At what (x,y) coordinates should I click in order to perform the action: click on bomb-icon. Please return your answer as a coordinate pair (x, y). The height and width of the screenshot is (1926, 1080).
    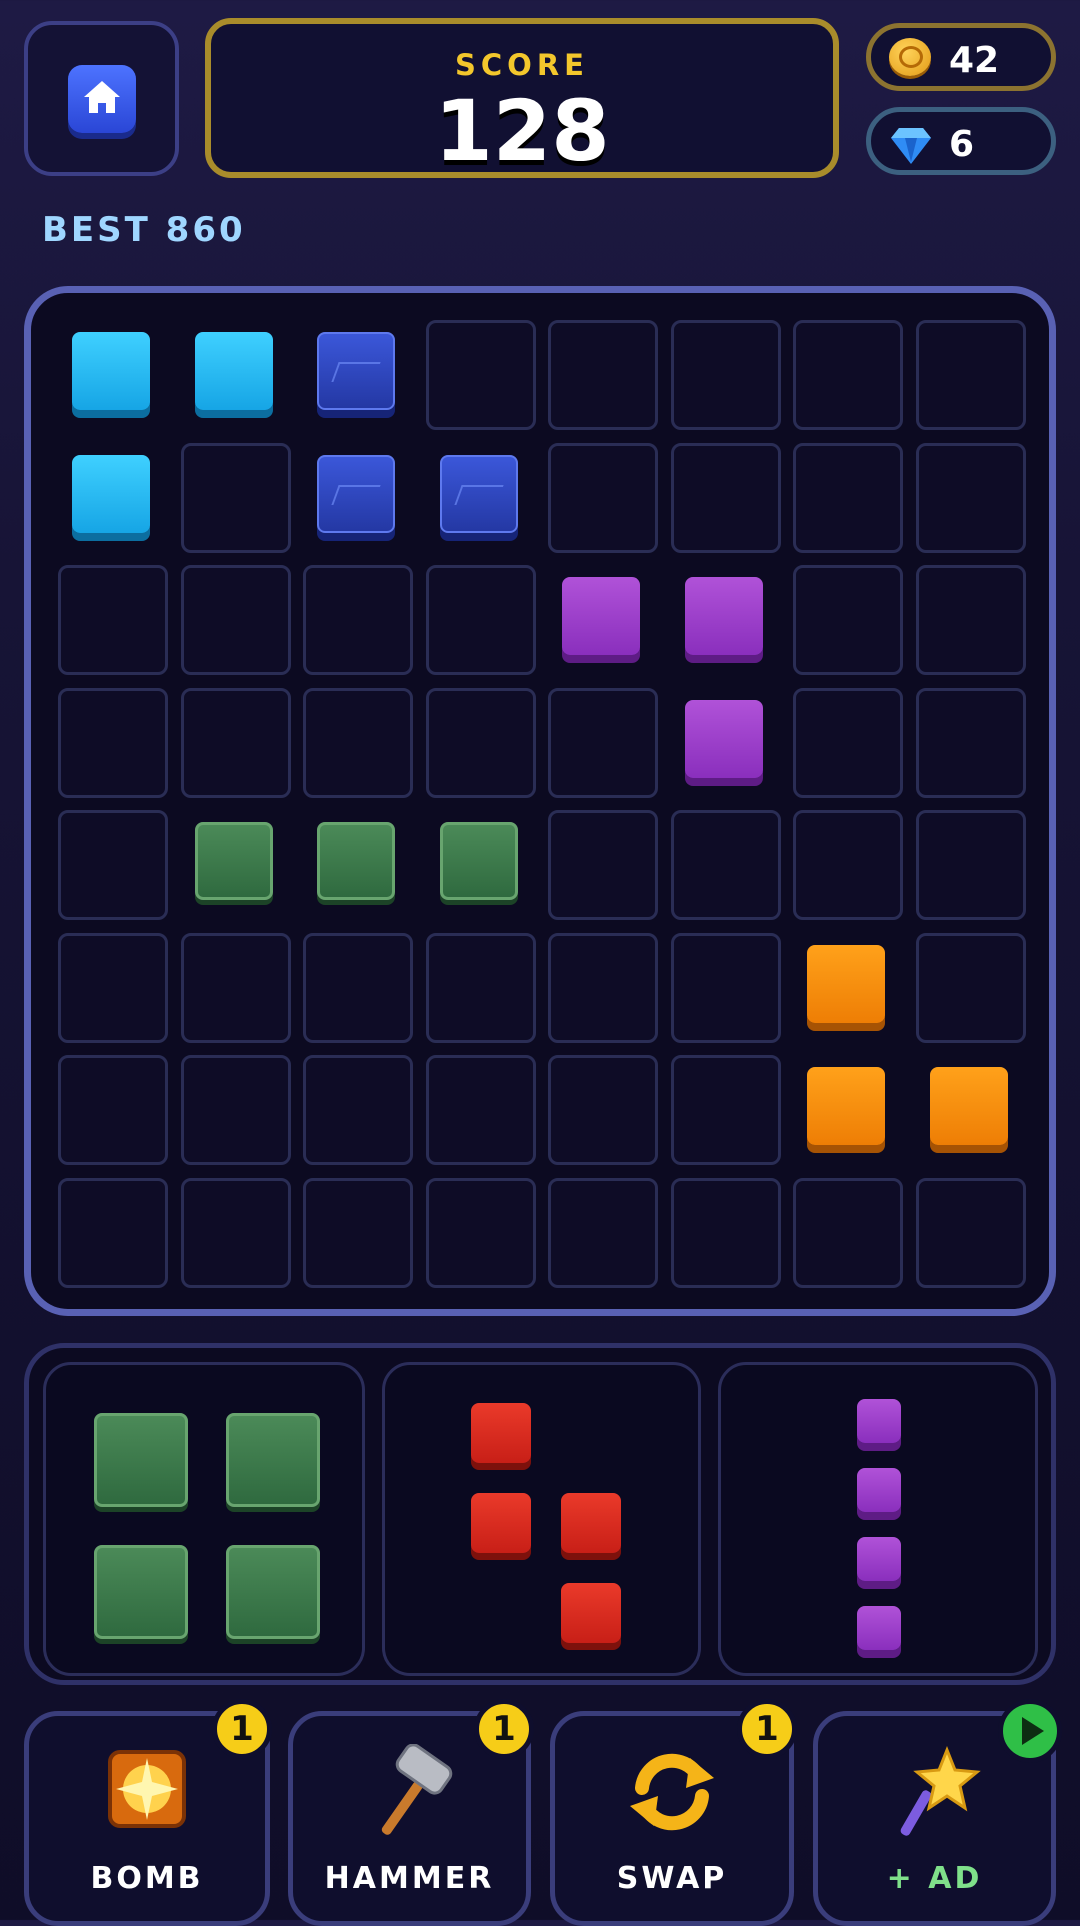
    Looking at the image, I should click on (147, 1791).